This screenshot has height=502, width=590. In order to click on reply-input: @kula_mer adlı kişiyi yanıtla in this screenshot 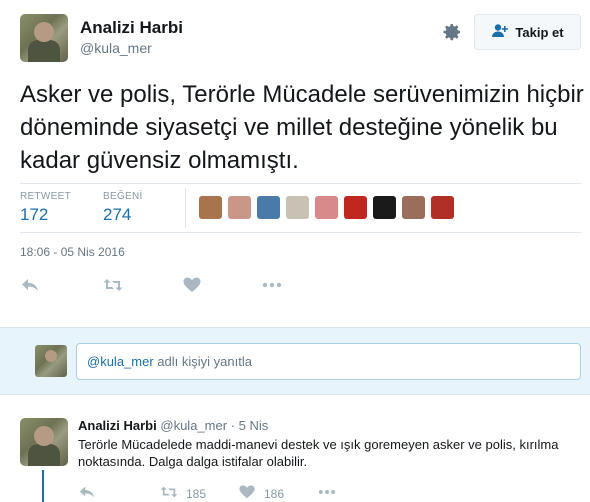, I will do `click(328, 361)`.